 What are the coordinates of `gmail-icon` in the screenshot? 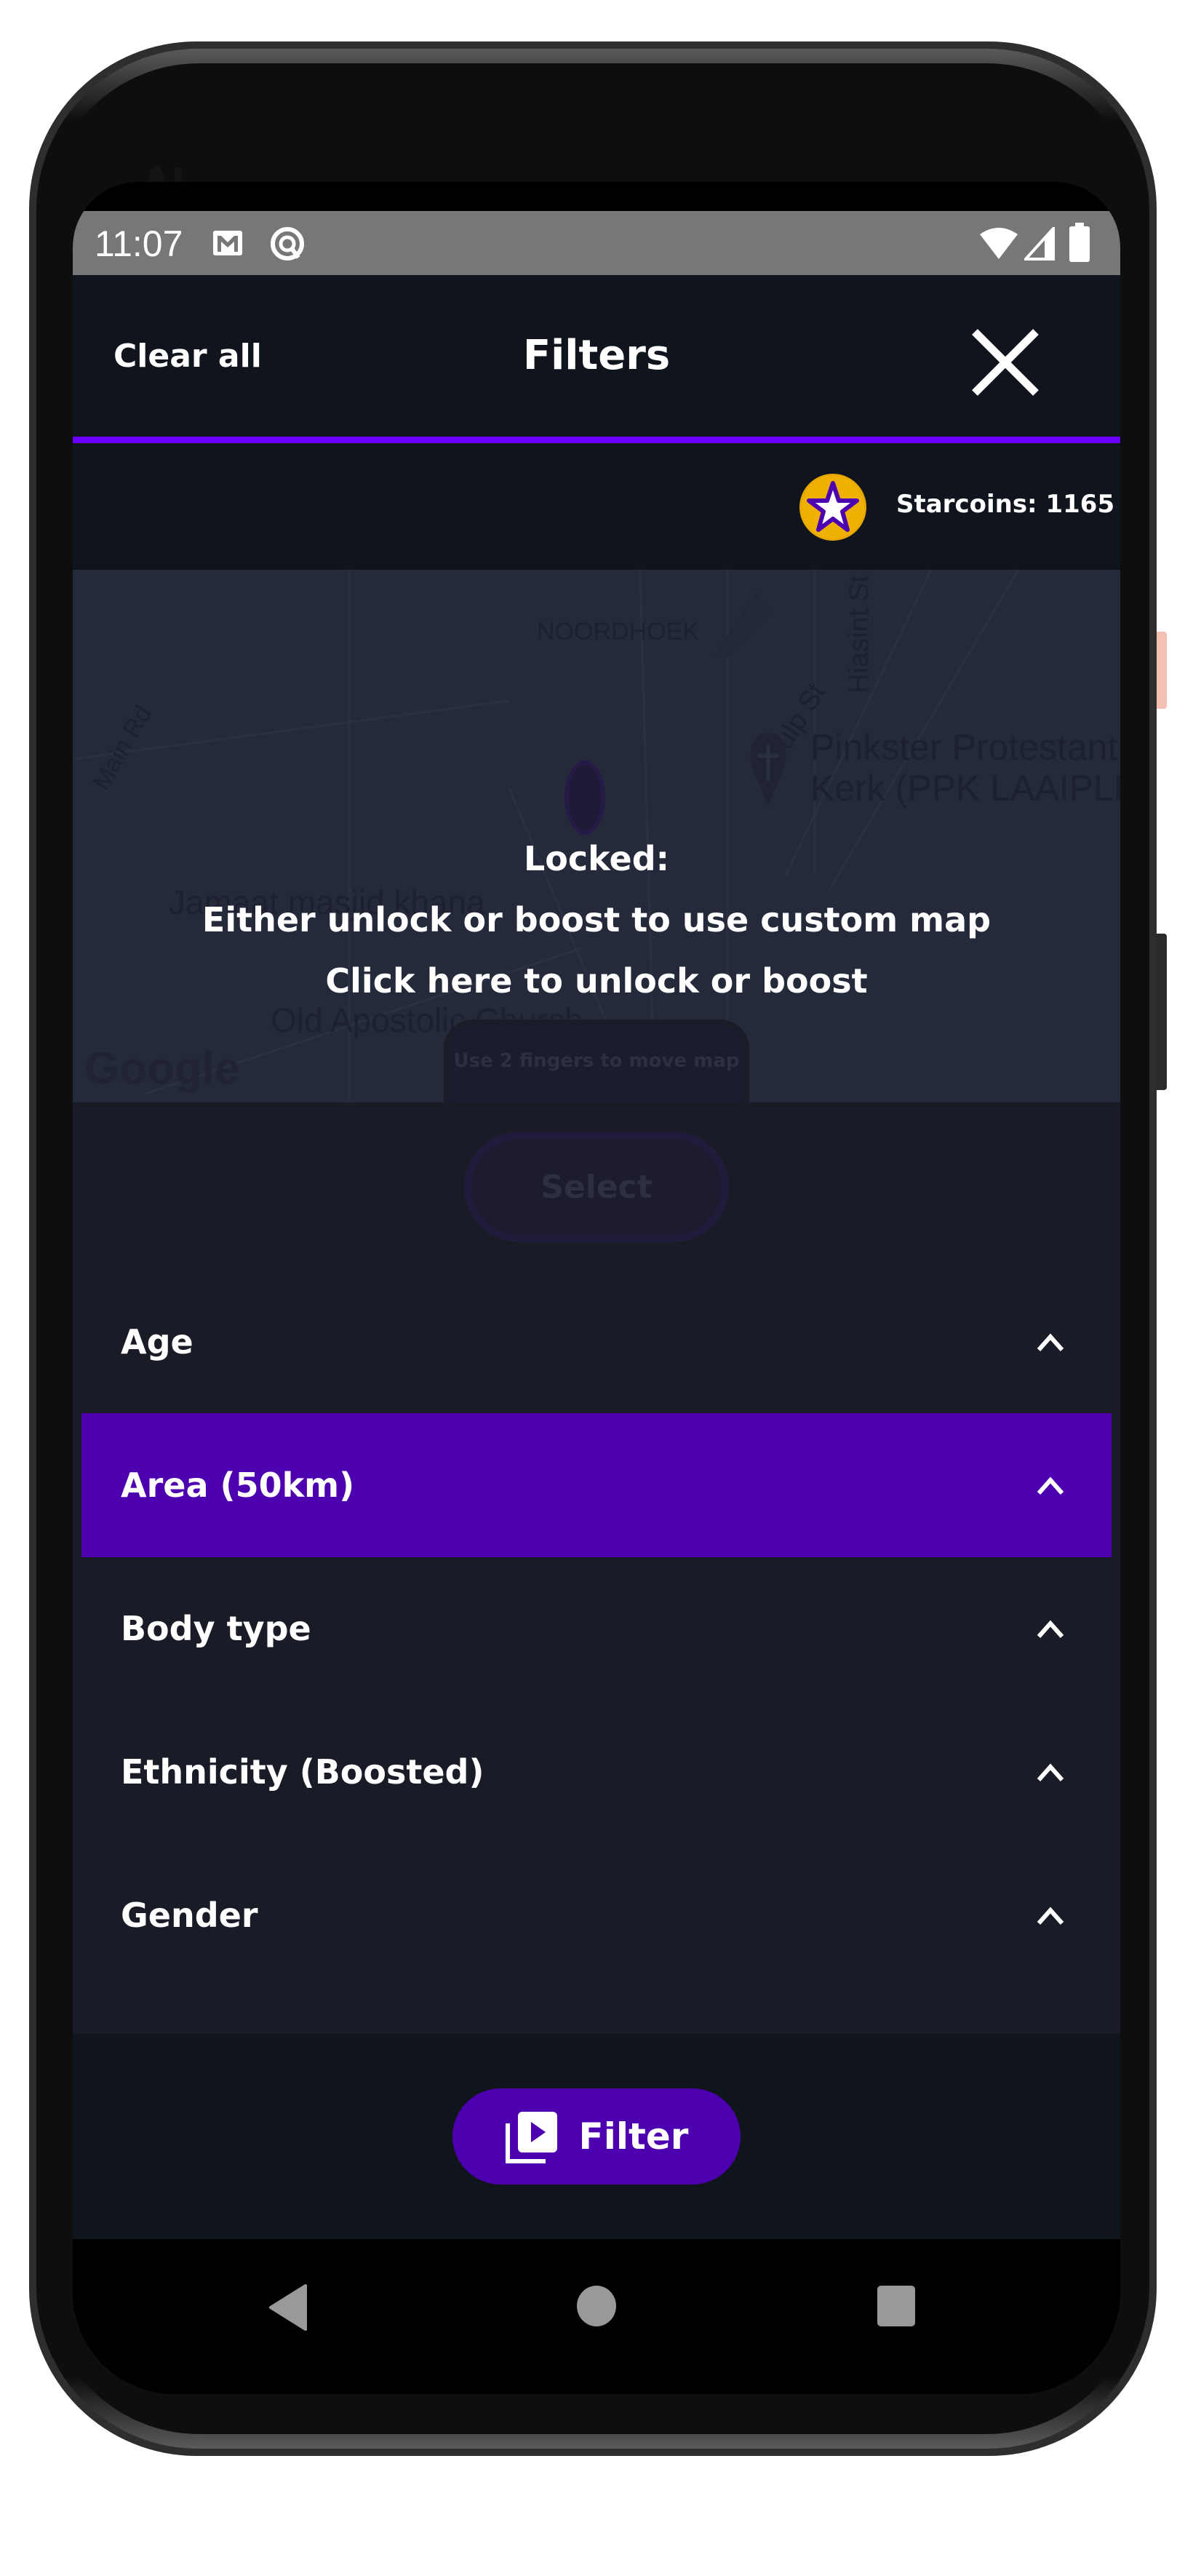 It's located at (228, 244).